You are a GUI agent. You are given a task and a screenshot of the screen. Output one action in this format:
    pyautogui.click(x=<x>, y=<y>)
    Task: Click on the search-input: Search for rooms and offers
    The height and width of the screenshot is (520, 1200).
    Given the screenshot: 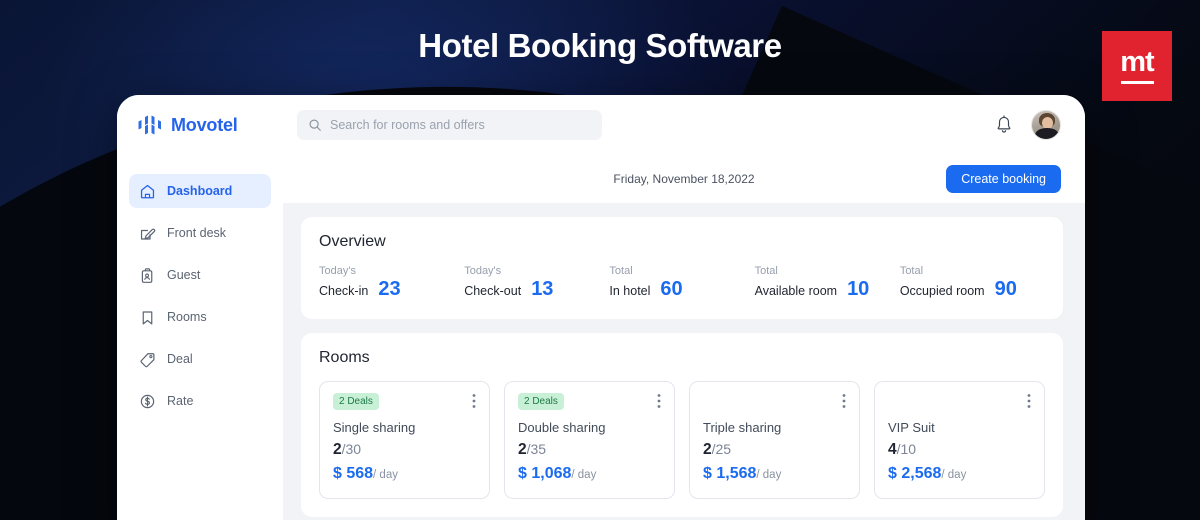 What is the action you would take?
    pyautogui.click(x=449, y=125)
    